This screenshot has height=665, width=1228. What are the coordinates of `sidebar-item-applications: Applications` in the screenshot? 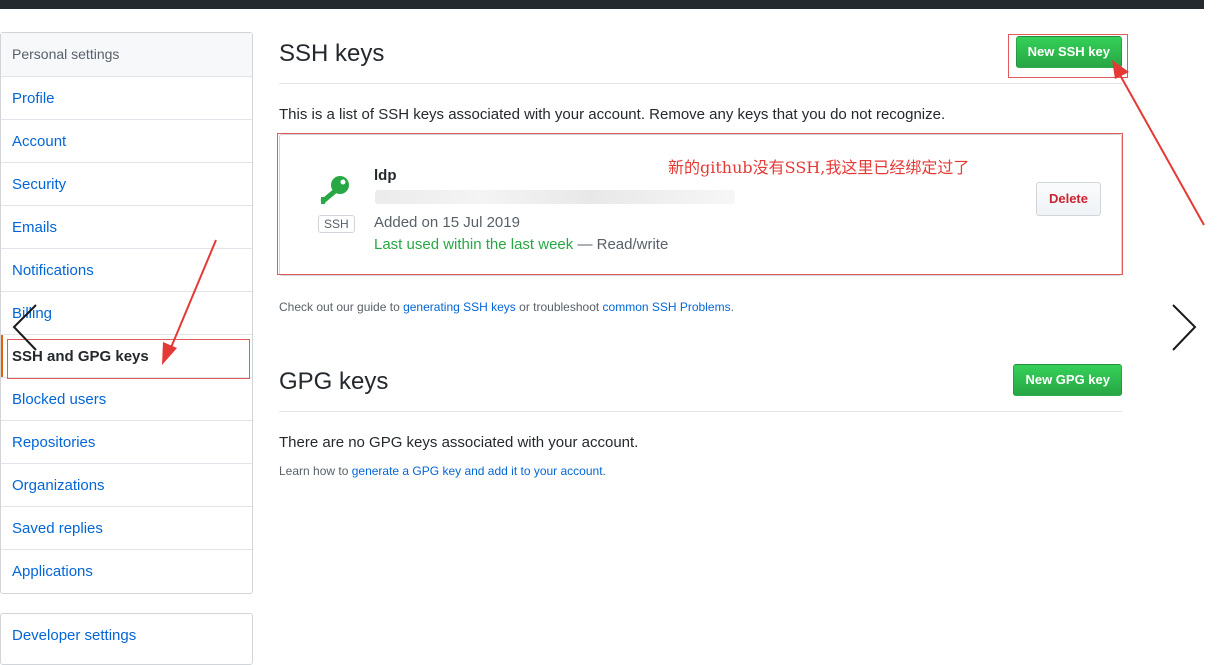 It's located at (126, 571).